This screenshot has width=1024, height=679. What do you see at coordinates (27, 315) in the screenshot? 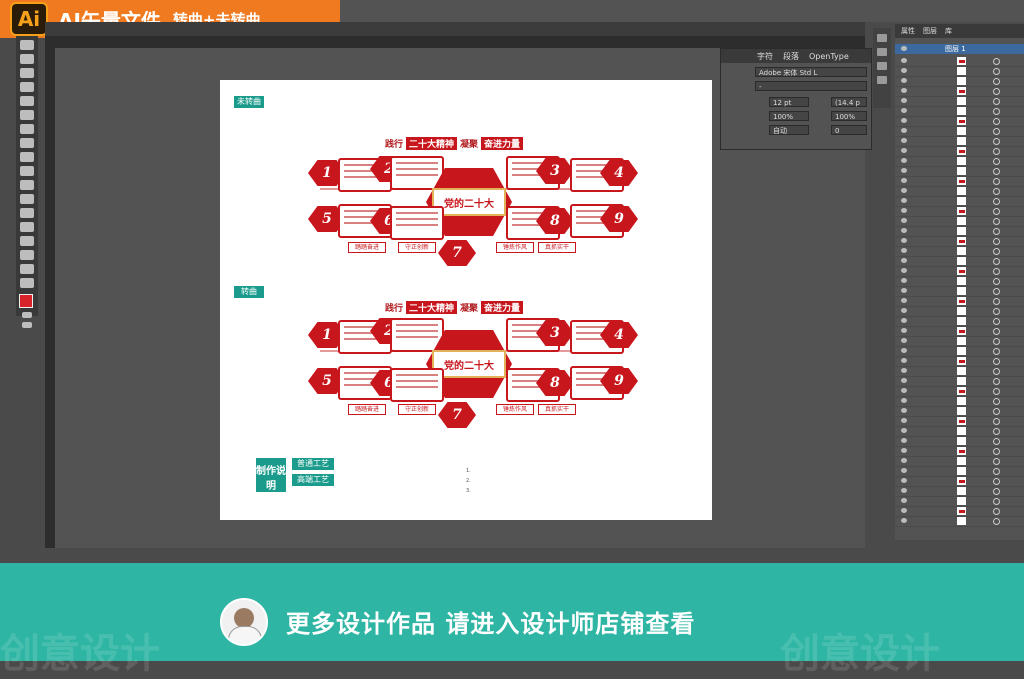
I see `swap-colors-icon` at bounding box center [27, 315].